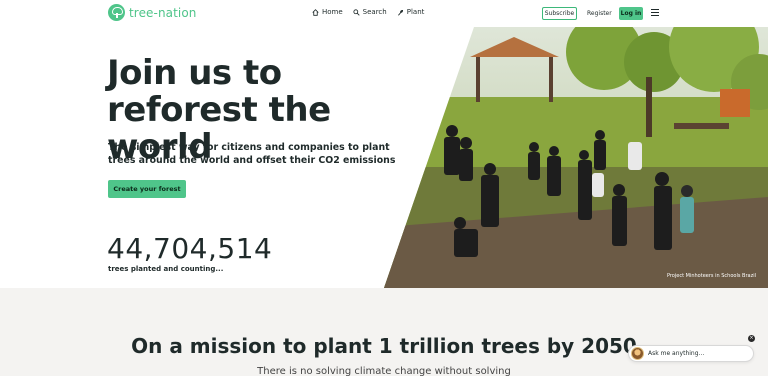  Describe the element at coordinates (147, 189) in the screenshot. I see `create-forest-button: Create your forest` at that location.